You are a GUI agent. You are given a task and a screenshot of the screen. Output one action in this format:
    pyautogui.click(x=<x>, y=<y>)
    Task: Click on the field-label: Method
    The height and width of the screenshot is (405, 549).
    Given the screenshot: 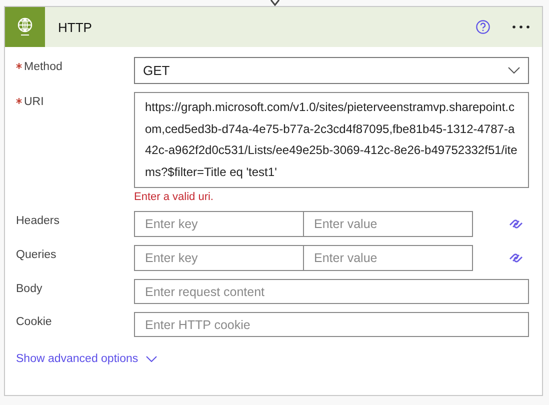 What is the action you would take?
    pyautogui.click(x=43, y=67)
    